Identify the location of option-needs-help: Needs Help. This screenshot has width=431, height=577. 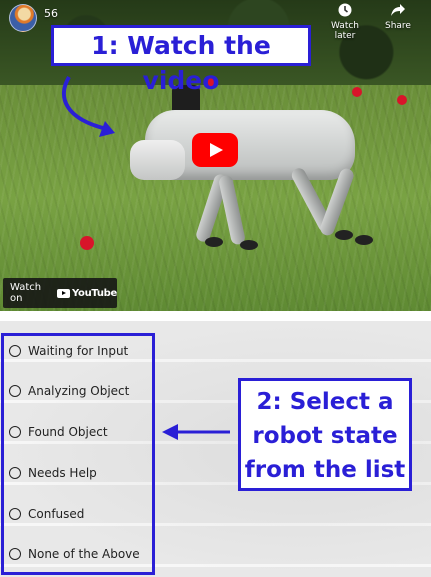
(53, 473).